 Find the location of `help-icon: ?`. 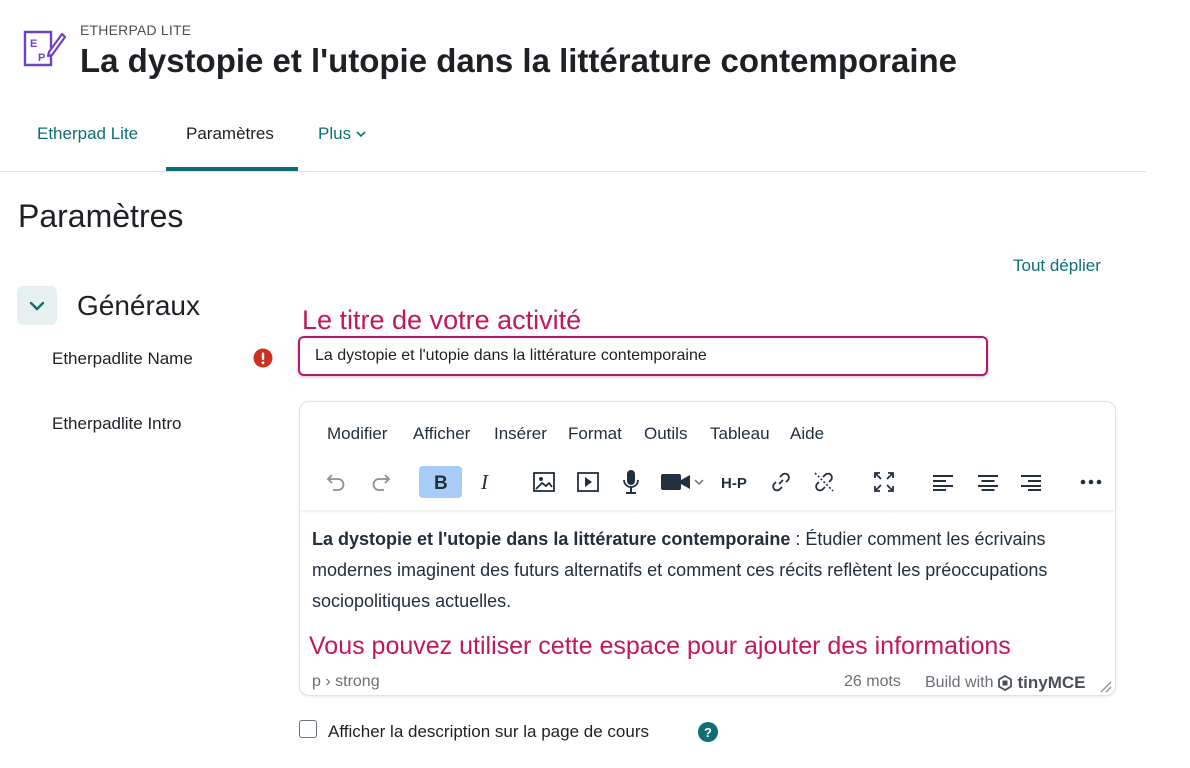

help-icon: ? is located at coordinates (708, 732).